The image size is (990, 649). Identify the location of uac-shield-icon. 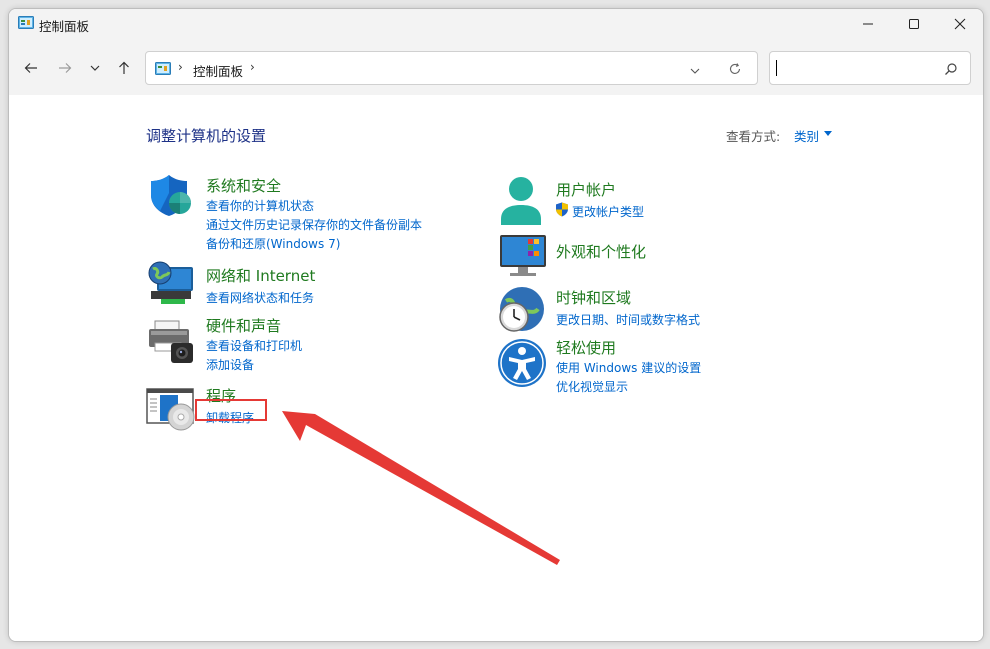
(562, 211).